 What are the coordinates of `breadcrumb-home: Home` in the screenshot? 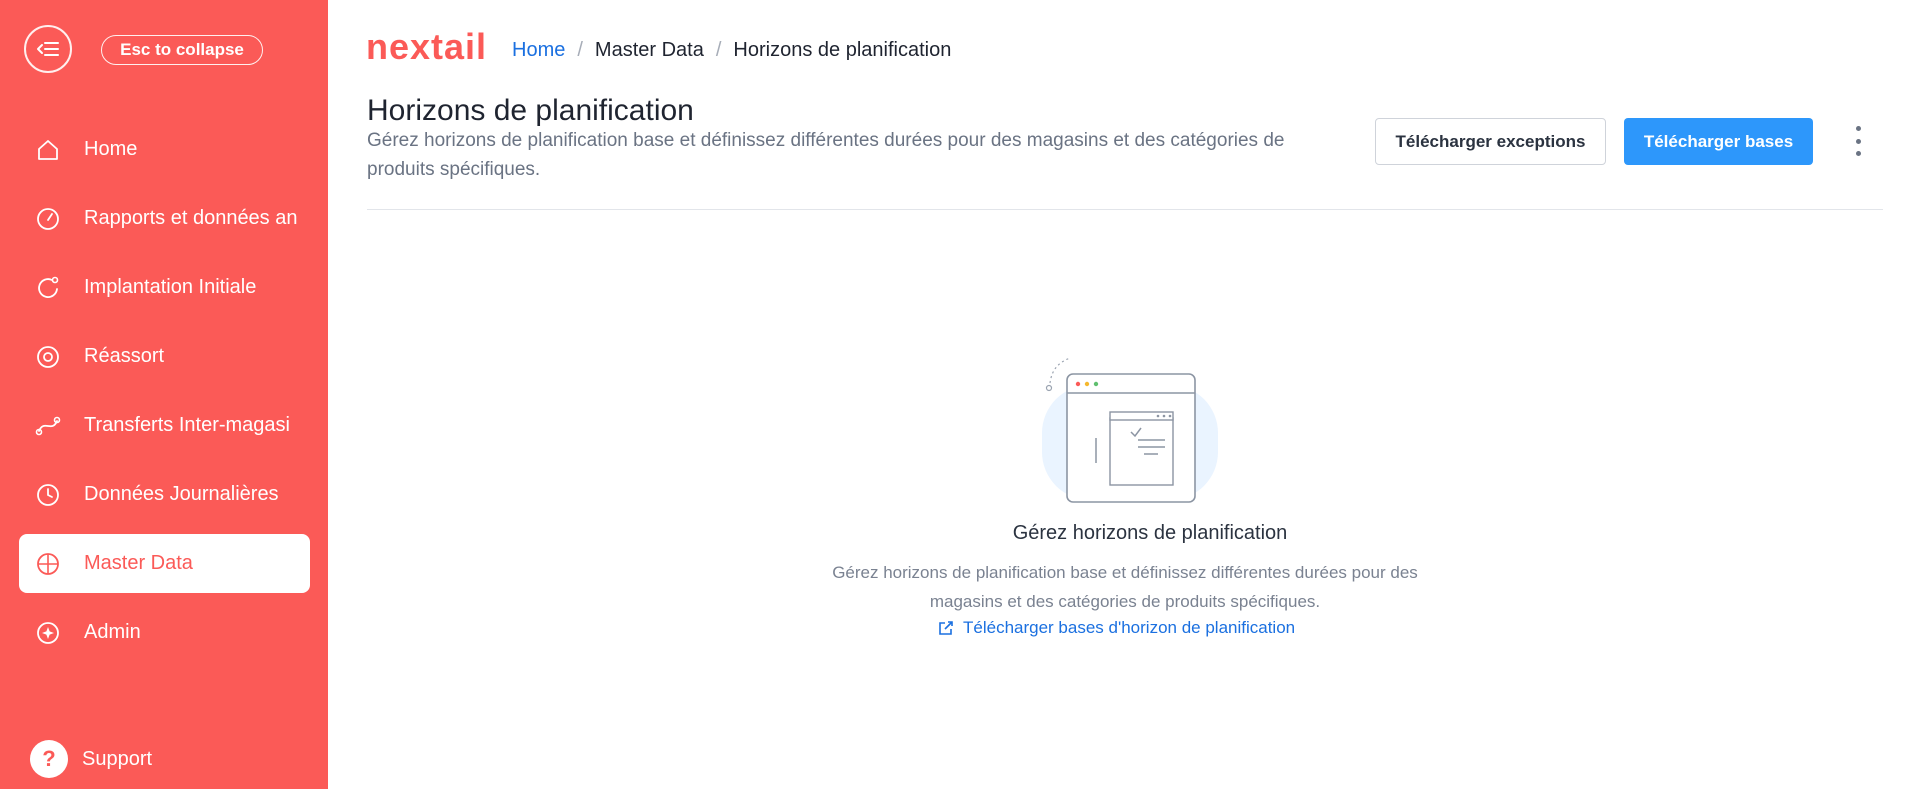 It's located at (538, 50).